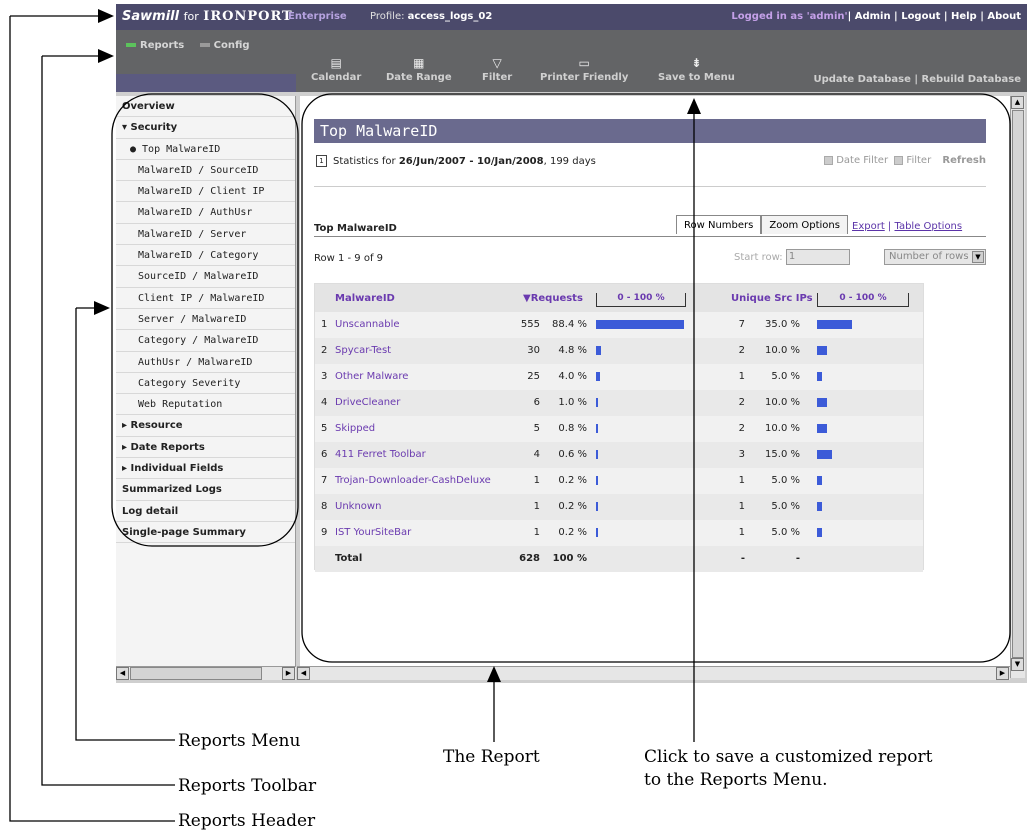 This screenshot has width=1027, height=831. What do you see at coordinates (736, 780) in the screenshot?
I see `annotation-save-note-2: to the Reports Menu.` at bounding box center [736, 780].